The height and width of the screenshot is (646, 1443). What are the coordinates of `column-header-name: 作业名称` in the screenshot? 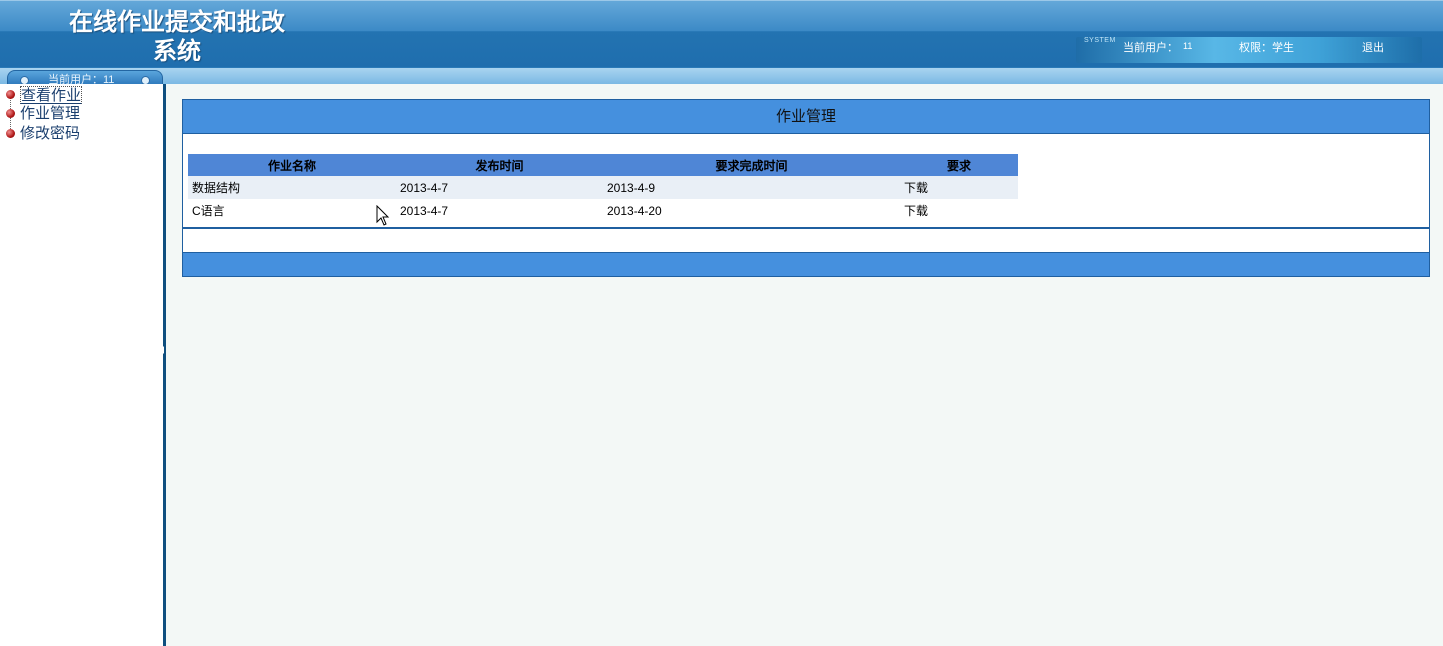 It's located at (292, 165).